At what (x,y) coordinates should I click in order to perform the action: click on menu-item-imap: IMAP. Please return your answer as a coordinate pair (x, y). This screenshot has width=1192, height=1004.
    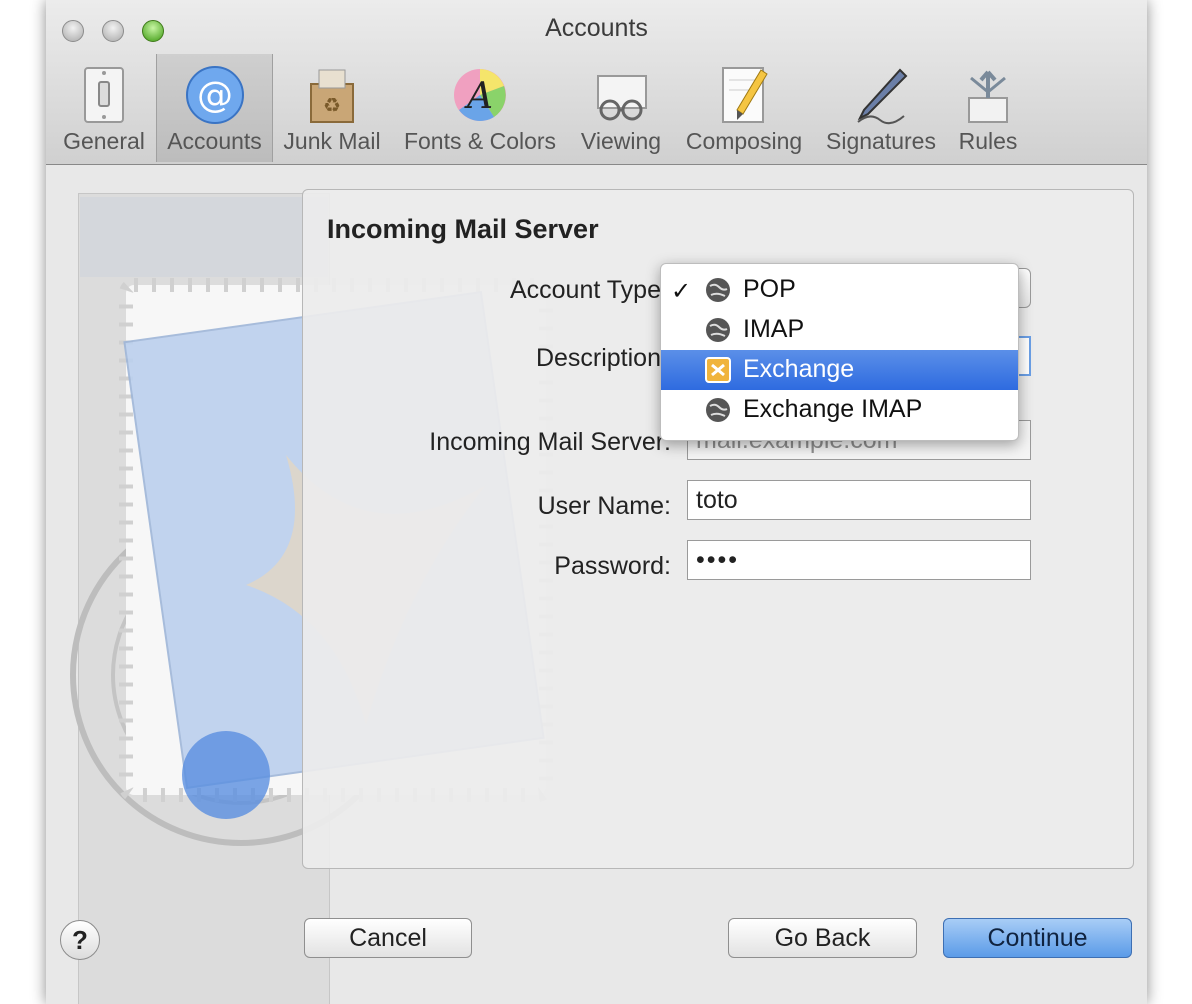
    Looking at the image, I should click on (839, 330).